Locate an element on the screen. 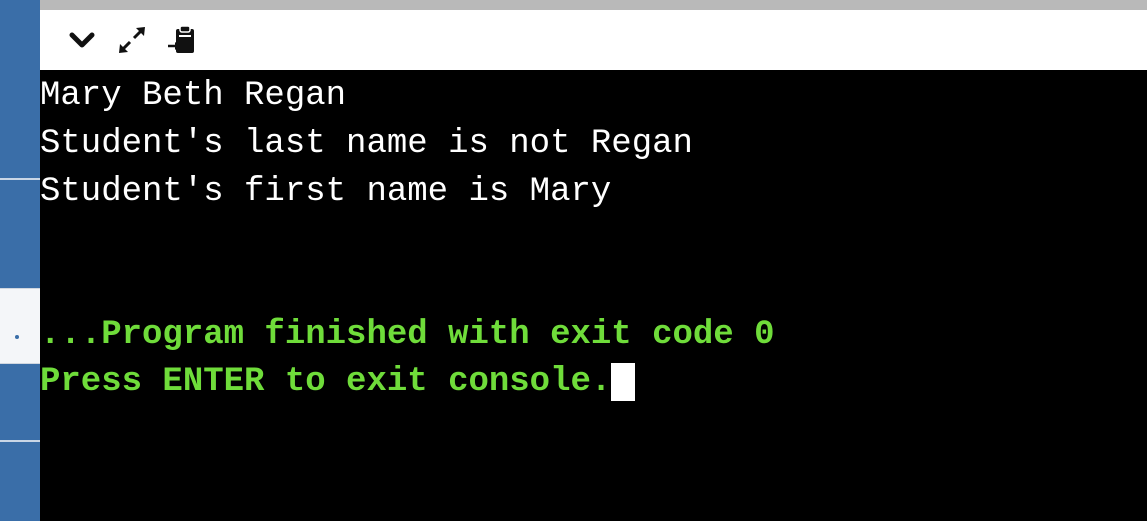  gutter-panel-bottom is located at coordinates (20, 481).